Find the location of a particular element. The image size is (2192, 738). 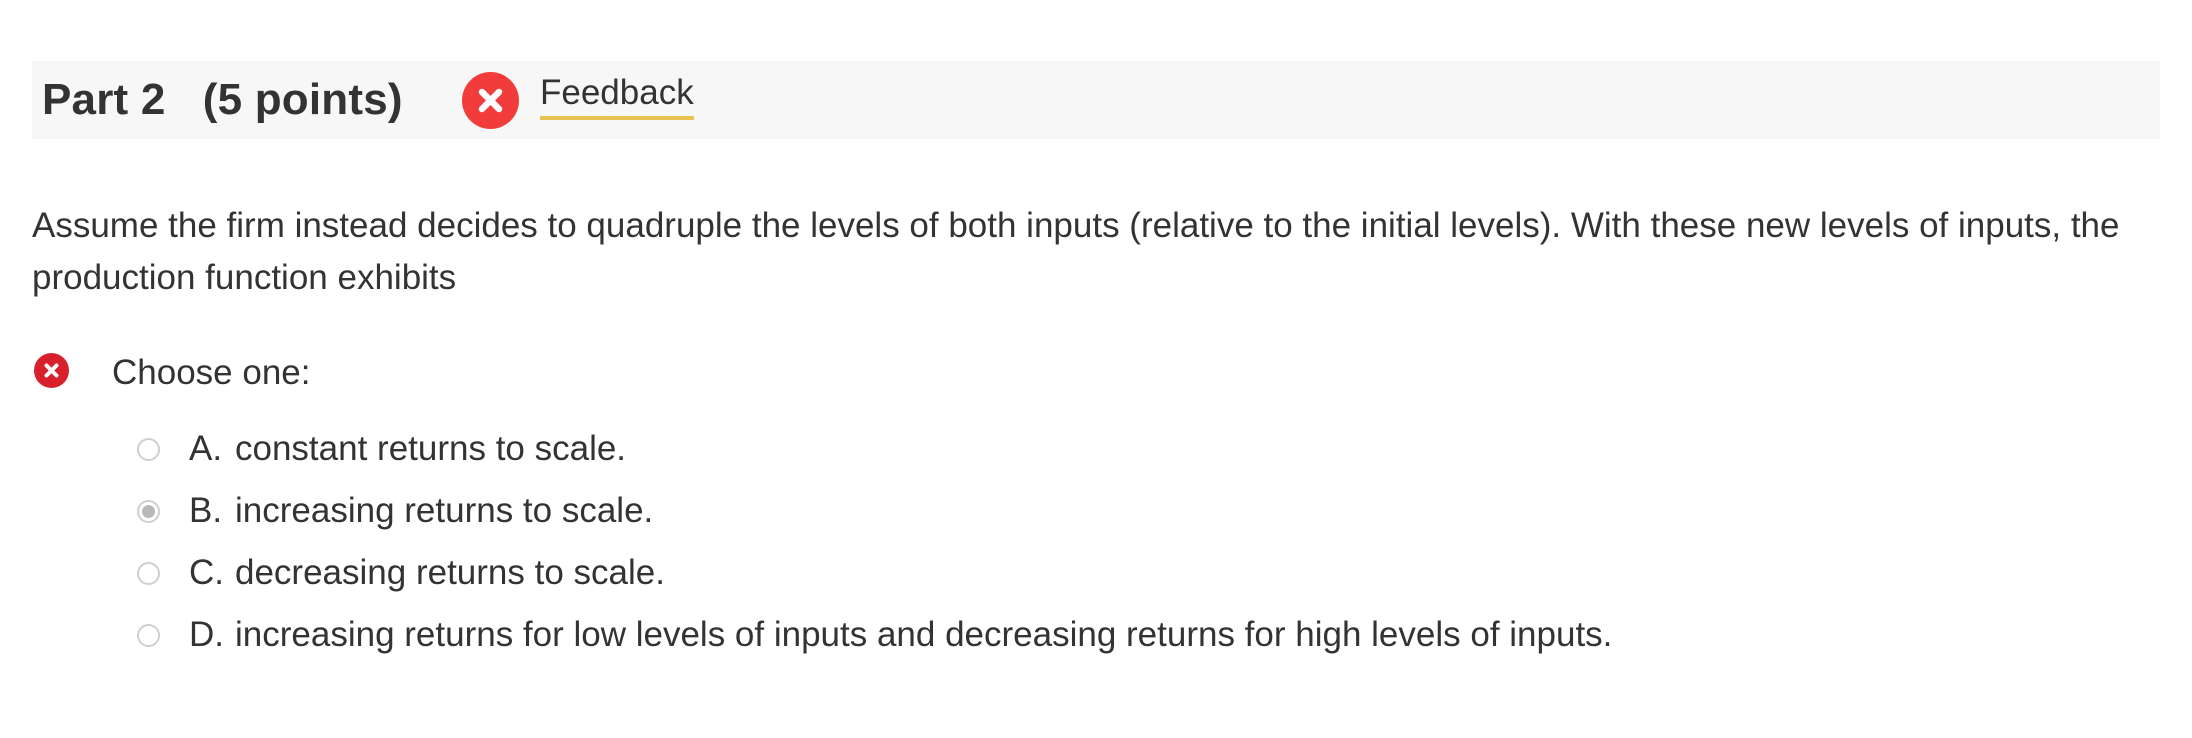

choose-one-label: Choose one: is located at coordinates (211, 372).